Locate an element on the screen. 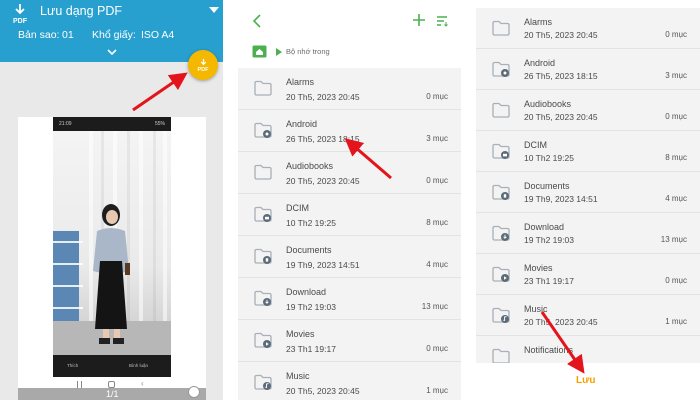  breadcrumb-internal-storage: Bộ nhớ trong is located at coordinates (308, 51).